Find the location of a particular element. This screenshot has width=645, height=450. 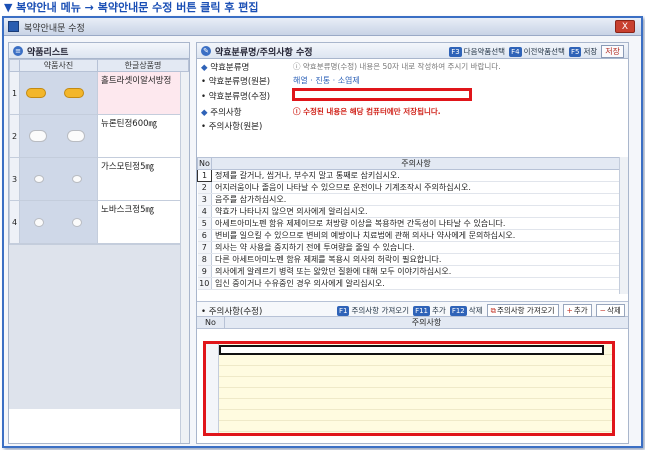

active-edit-cell is located at coordinates (411, 350).